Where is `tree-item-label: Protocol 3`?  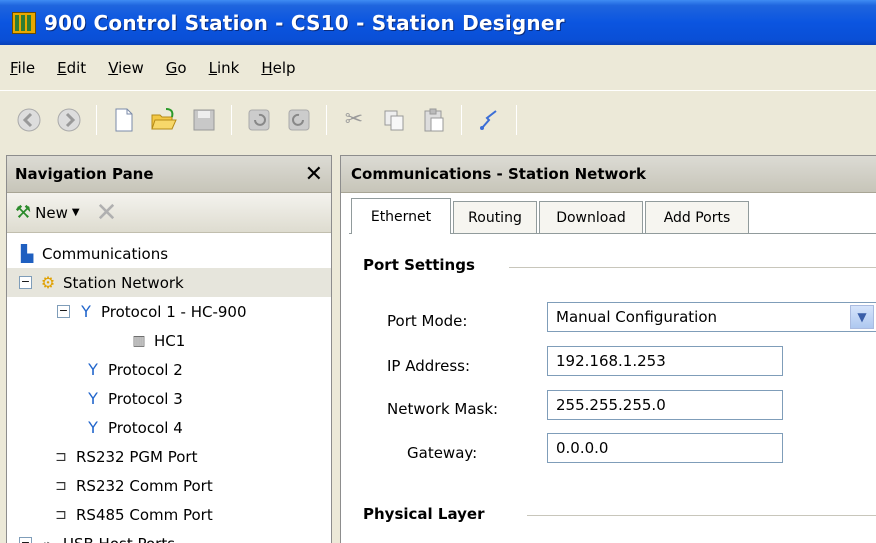 tree-item-label: Protocol 3 is located at coordinates (145, 398).